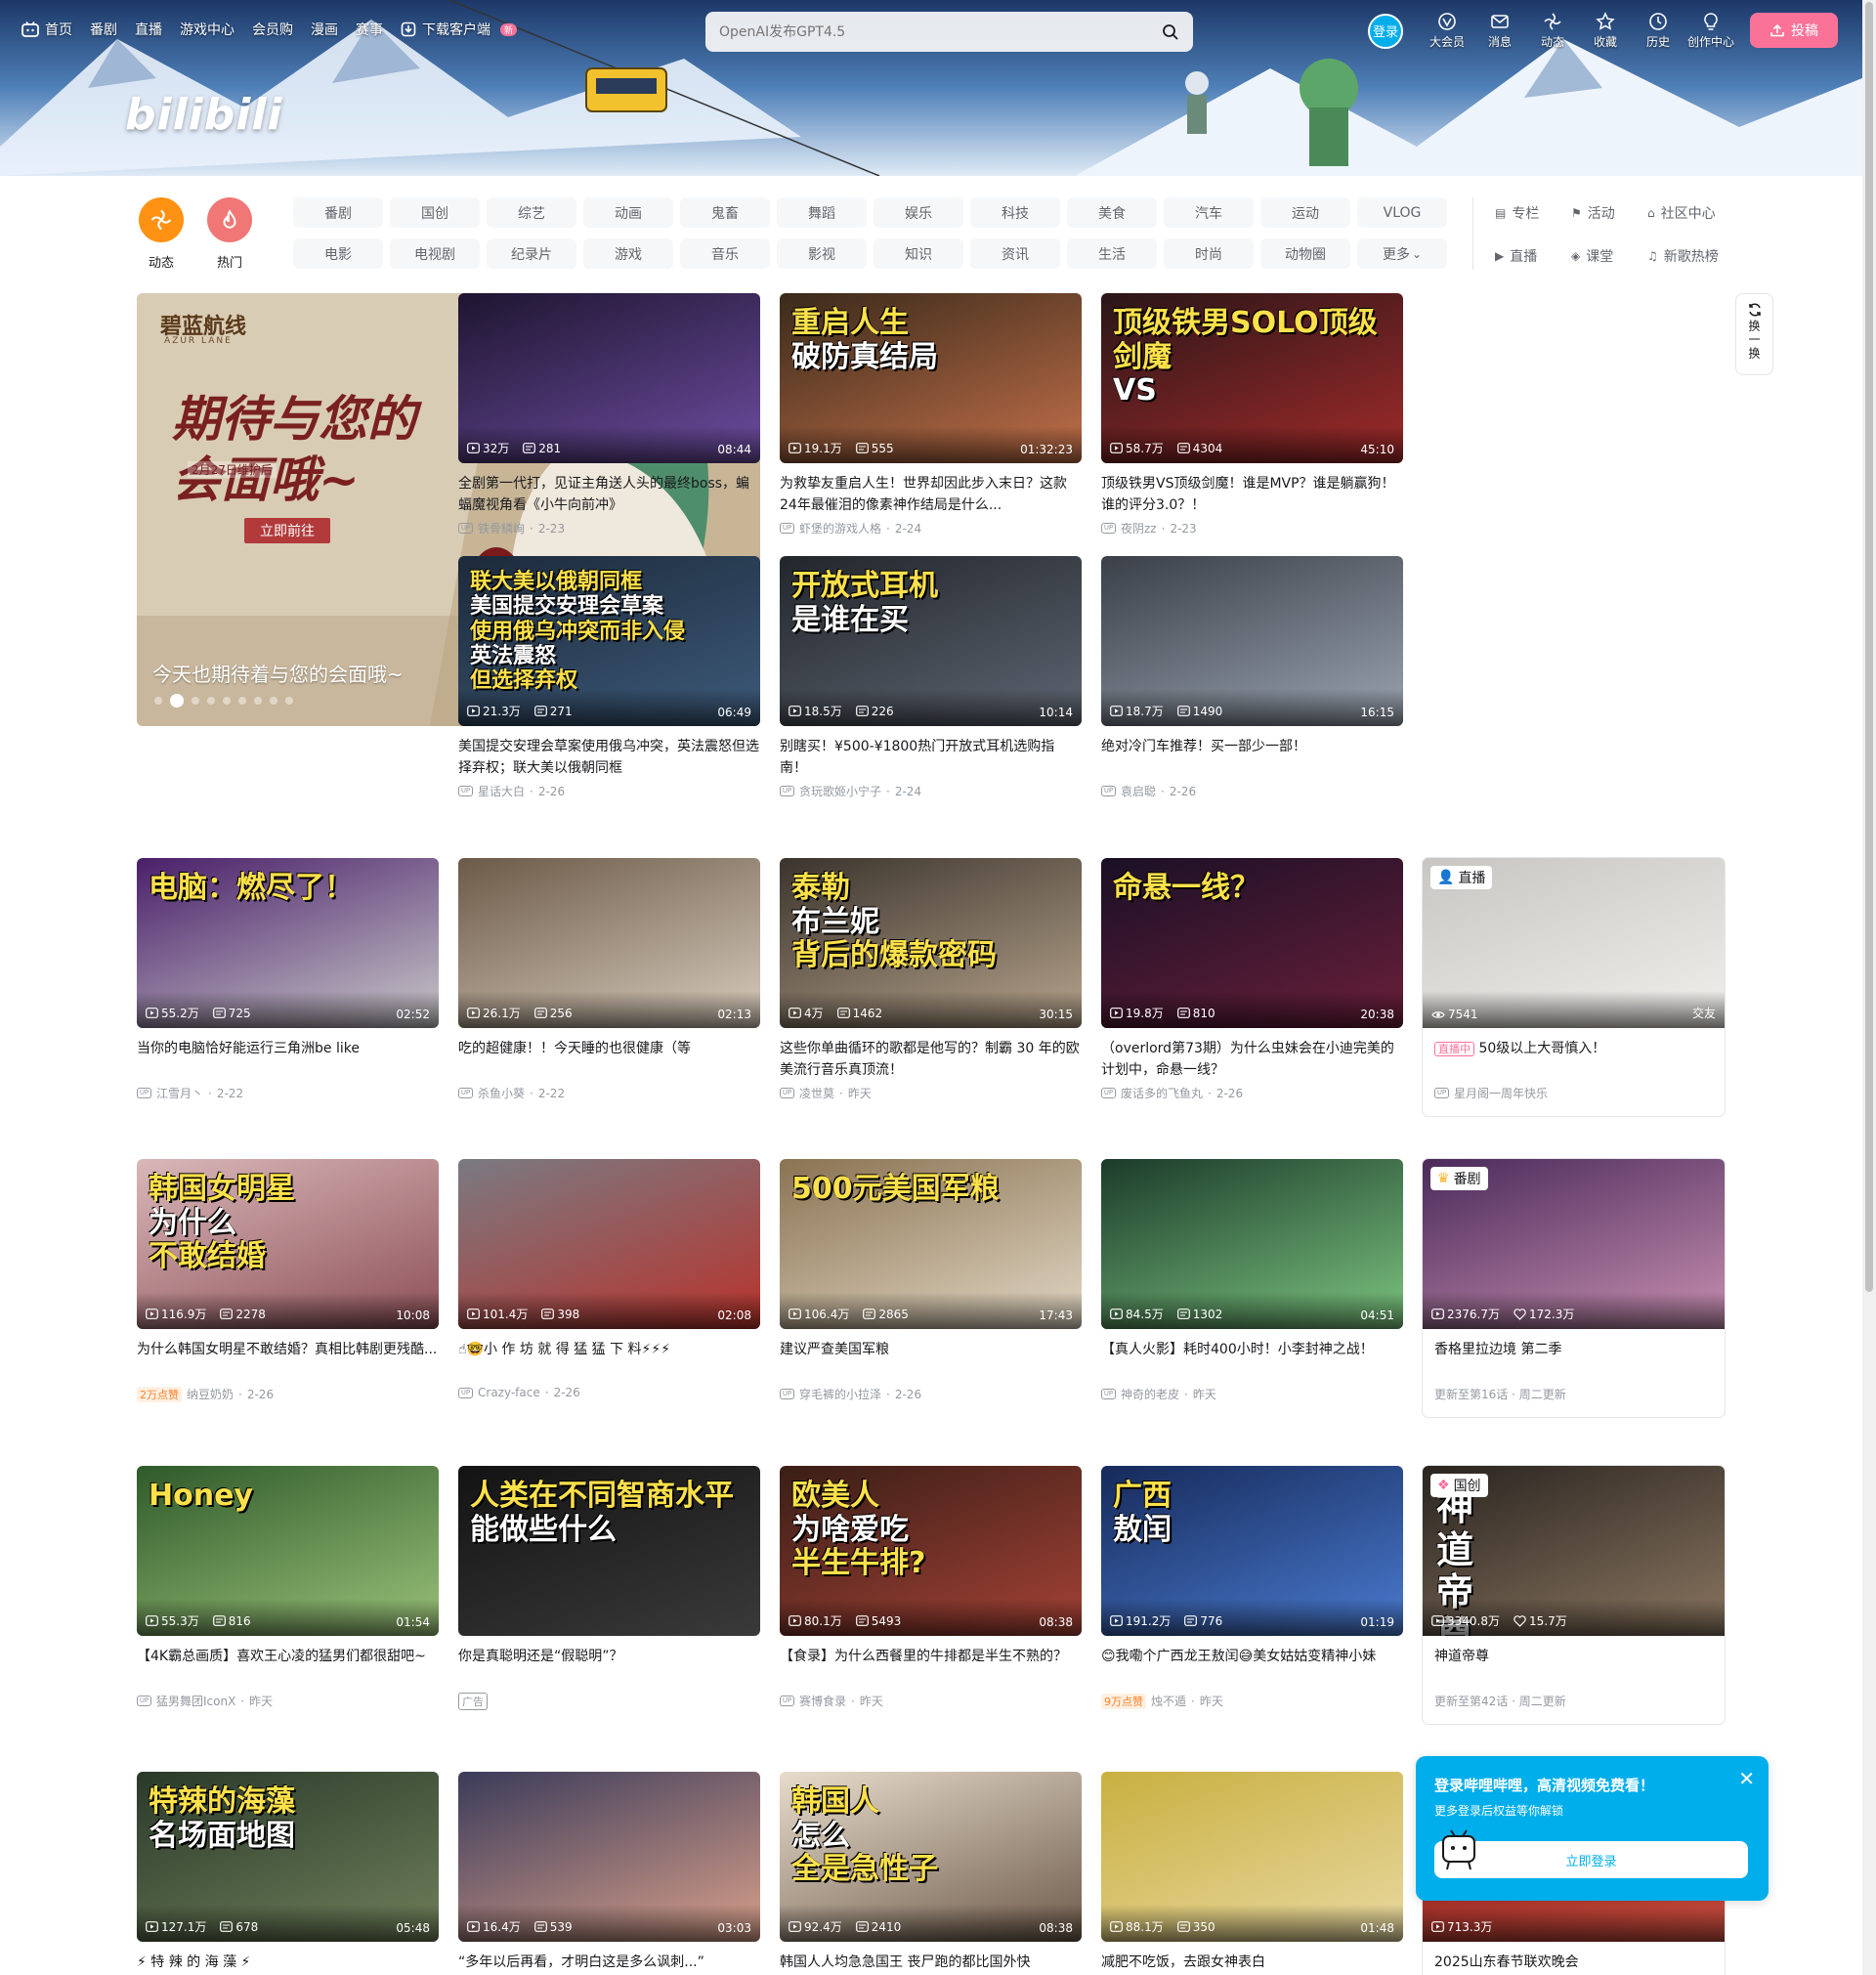  Describe the element at coordinates (840, 791) in the screenshot. I see `uploader-name: 贪玩歌姬小宁子` at that location.